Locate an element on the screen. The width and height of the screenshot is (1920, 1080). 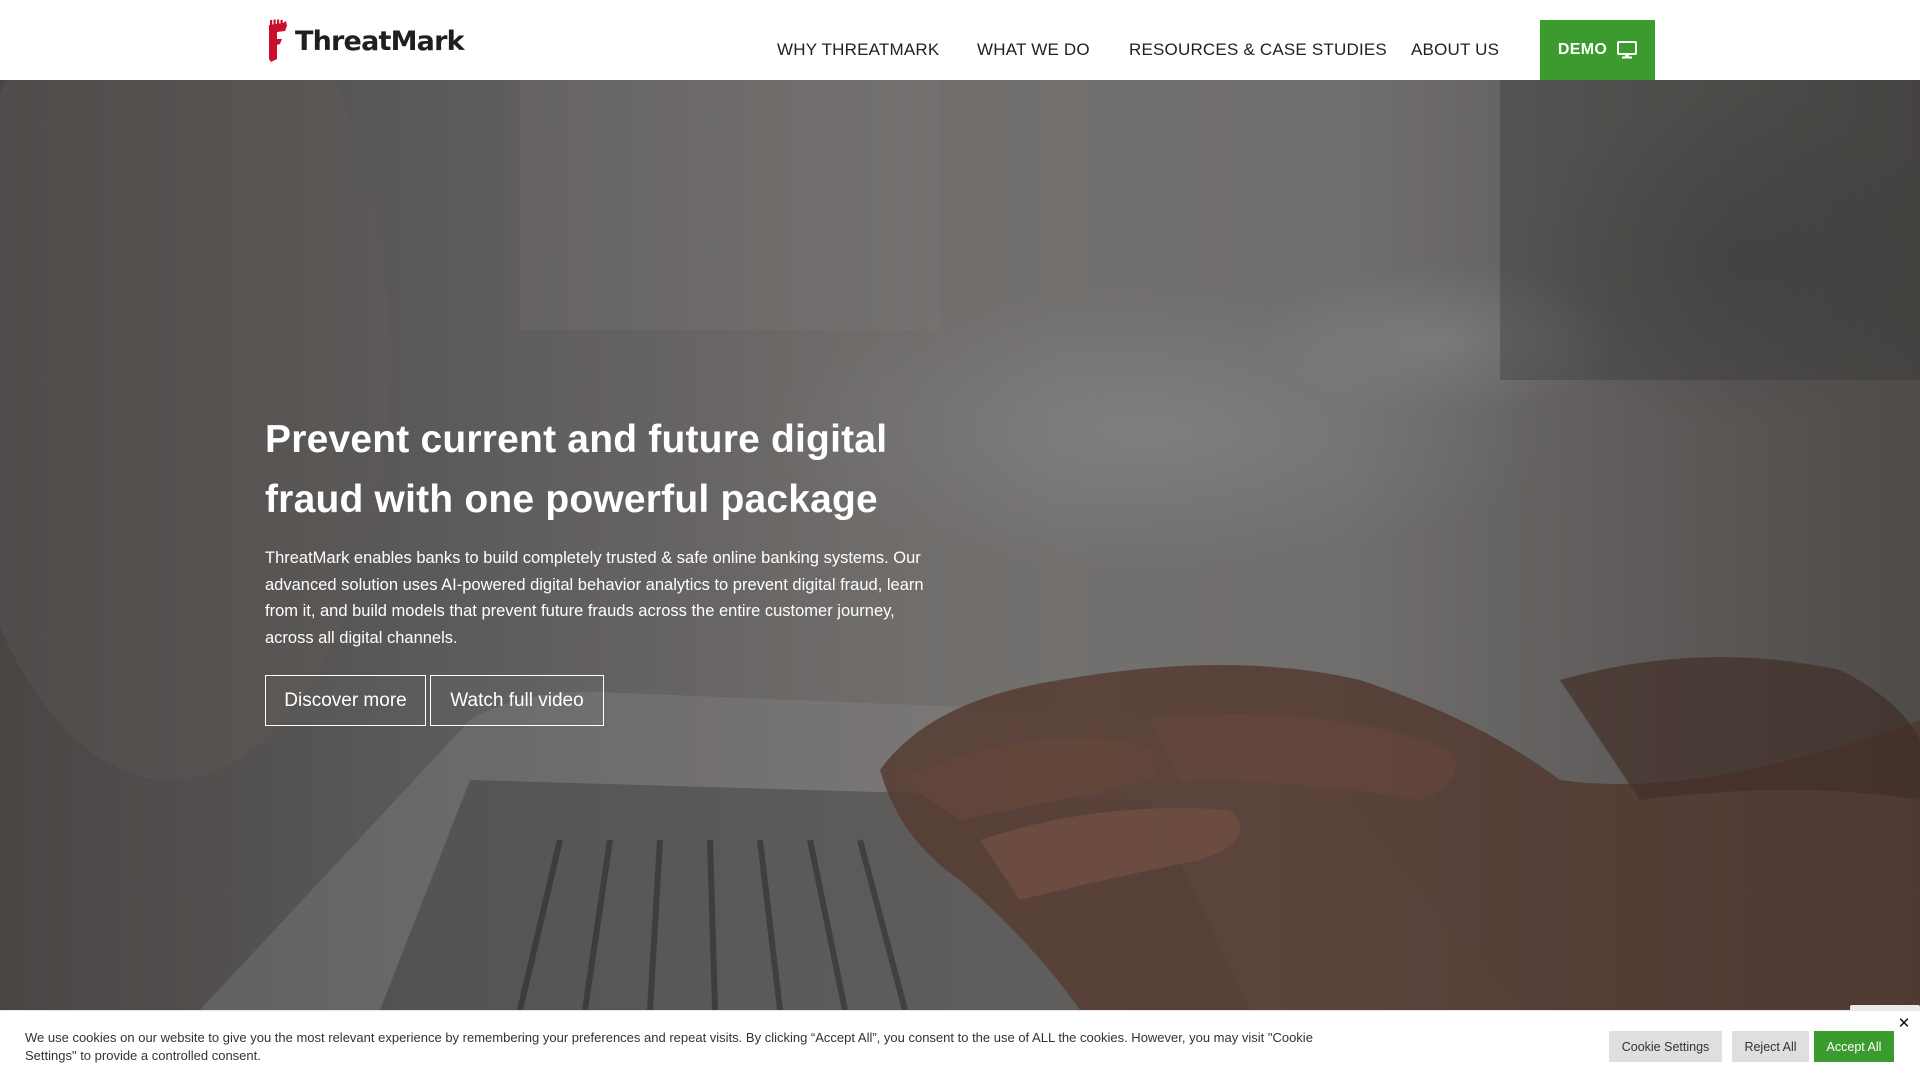
watch-full-video-button: Watch full video is located at coordinates (517, 700).